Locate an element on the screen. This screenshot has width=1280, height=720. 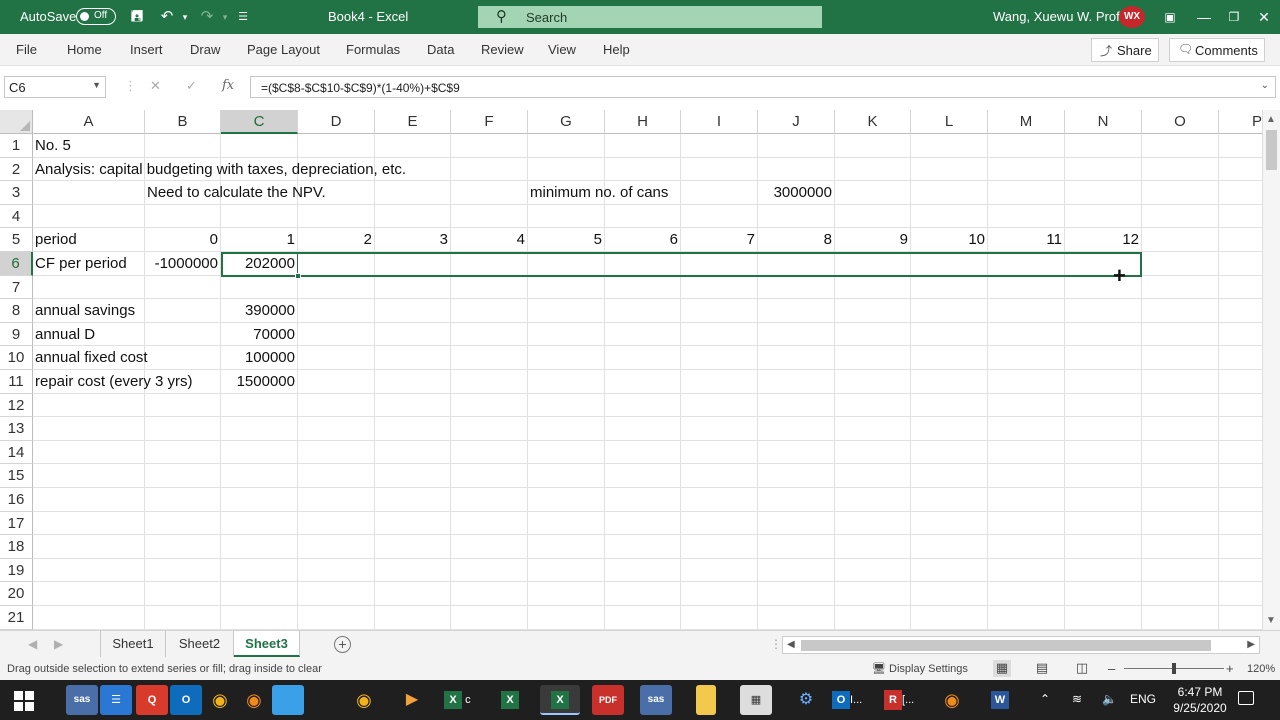
zoom-in-icon: + is located at coordinates (1230, 668).